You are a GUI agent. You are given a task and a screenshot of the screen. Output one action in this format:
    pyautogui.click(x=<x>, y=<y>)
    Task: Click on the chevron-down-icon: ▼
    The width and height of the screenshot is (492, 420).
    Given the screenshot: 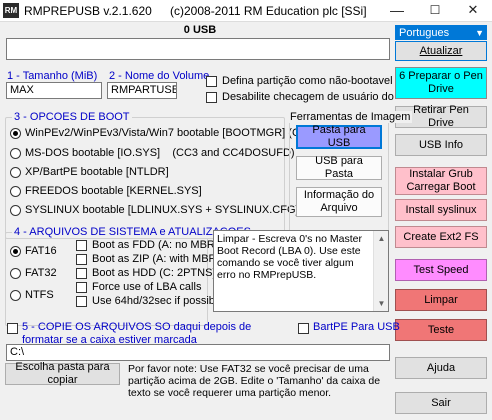 What is the action you would take?
    pyautogui.click(x=479, y=33)
    